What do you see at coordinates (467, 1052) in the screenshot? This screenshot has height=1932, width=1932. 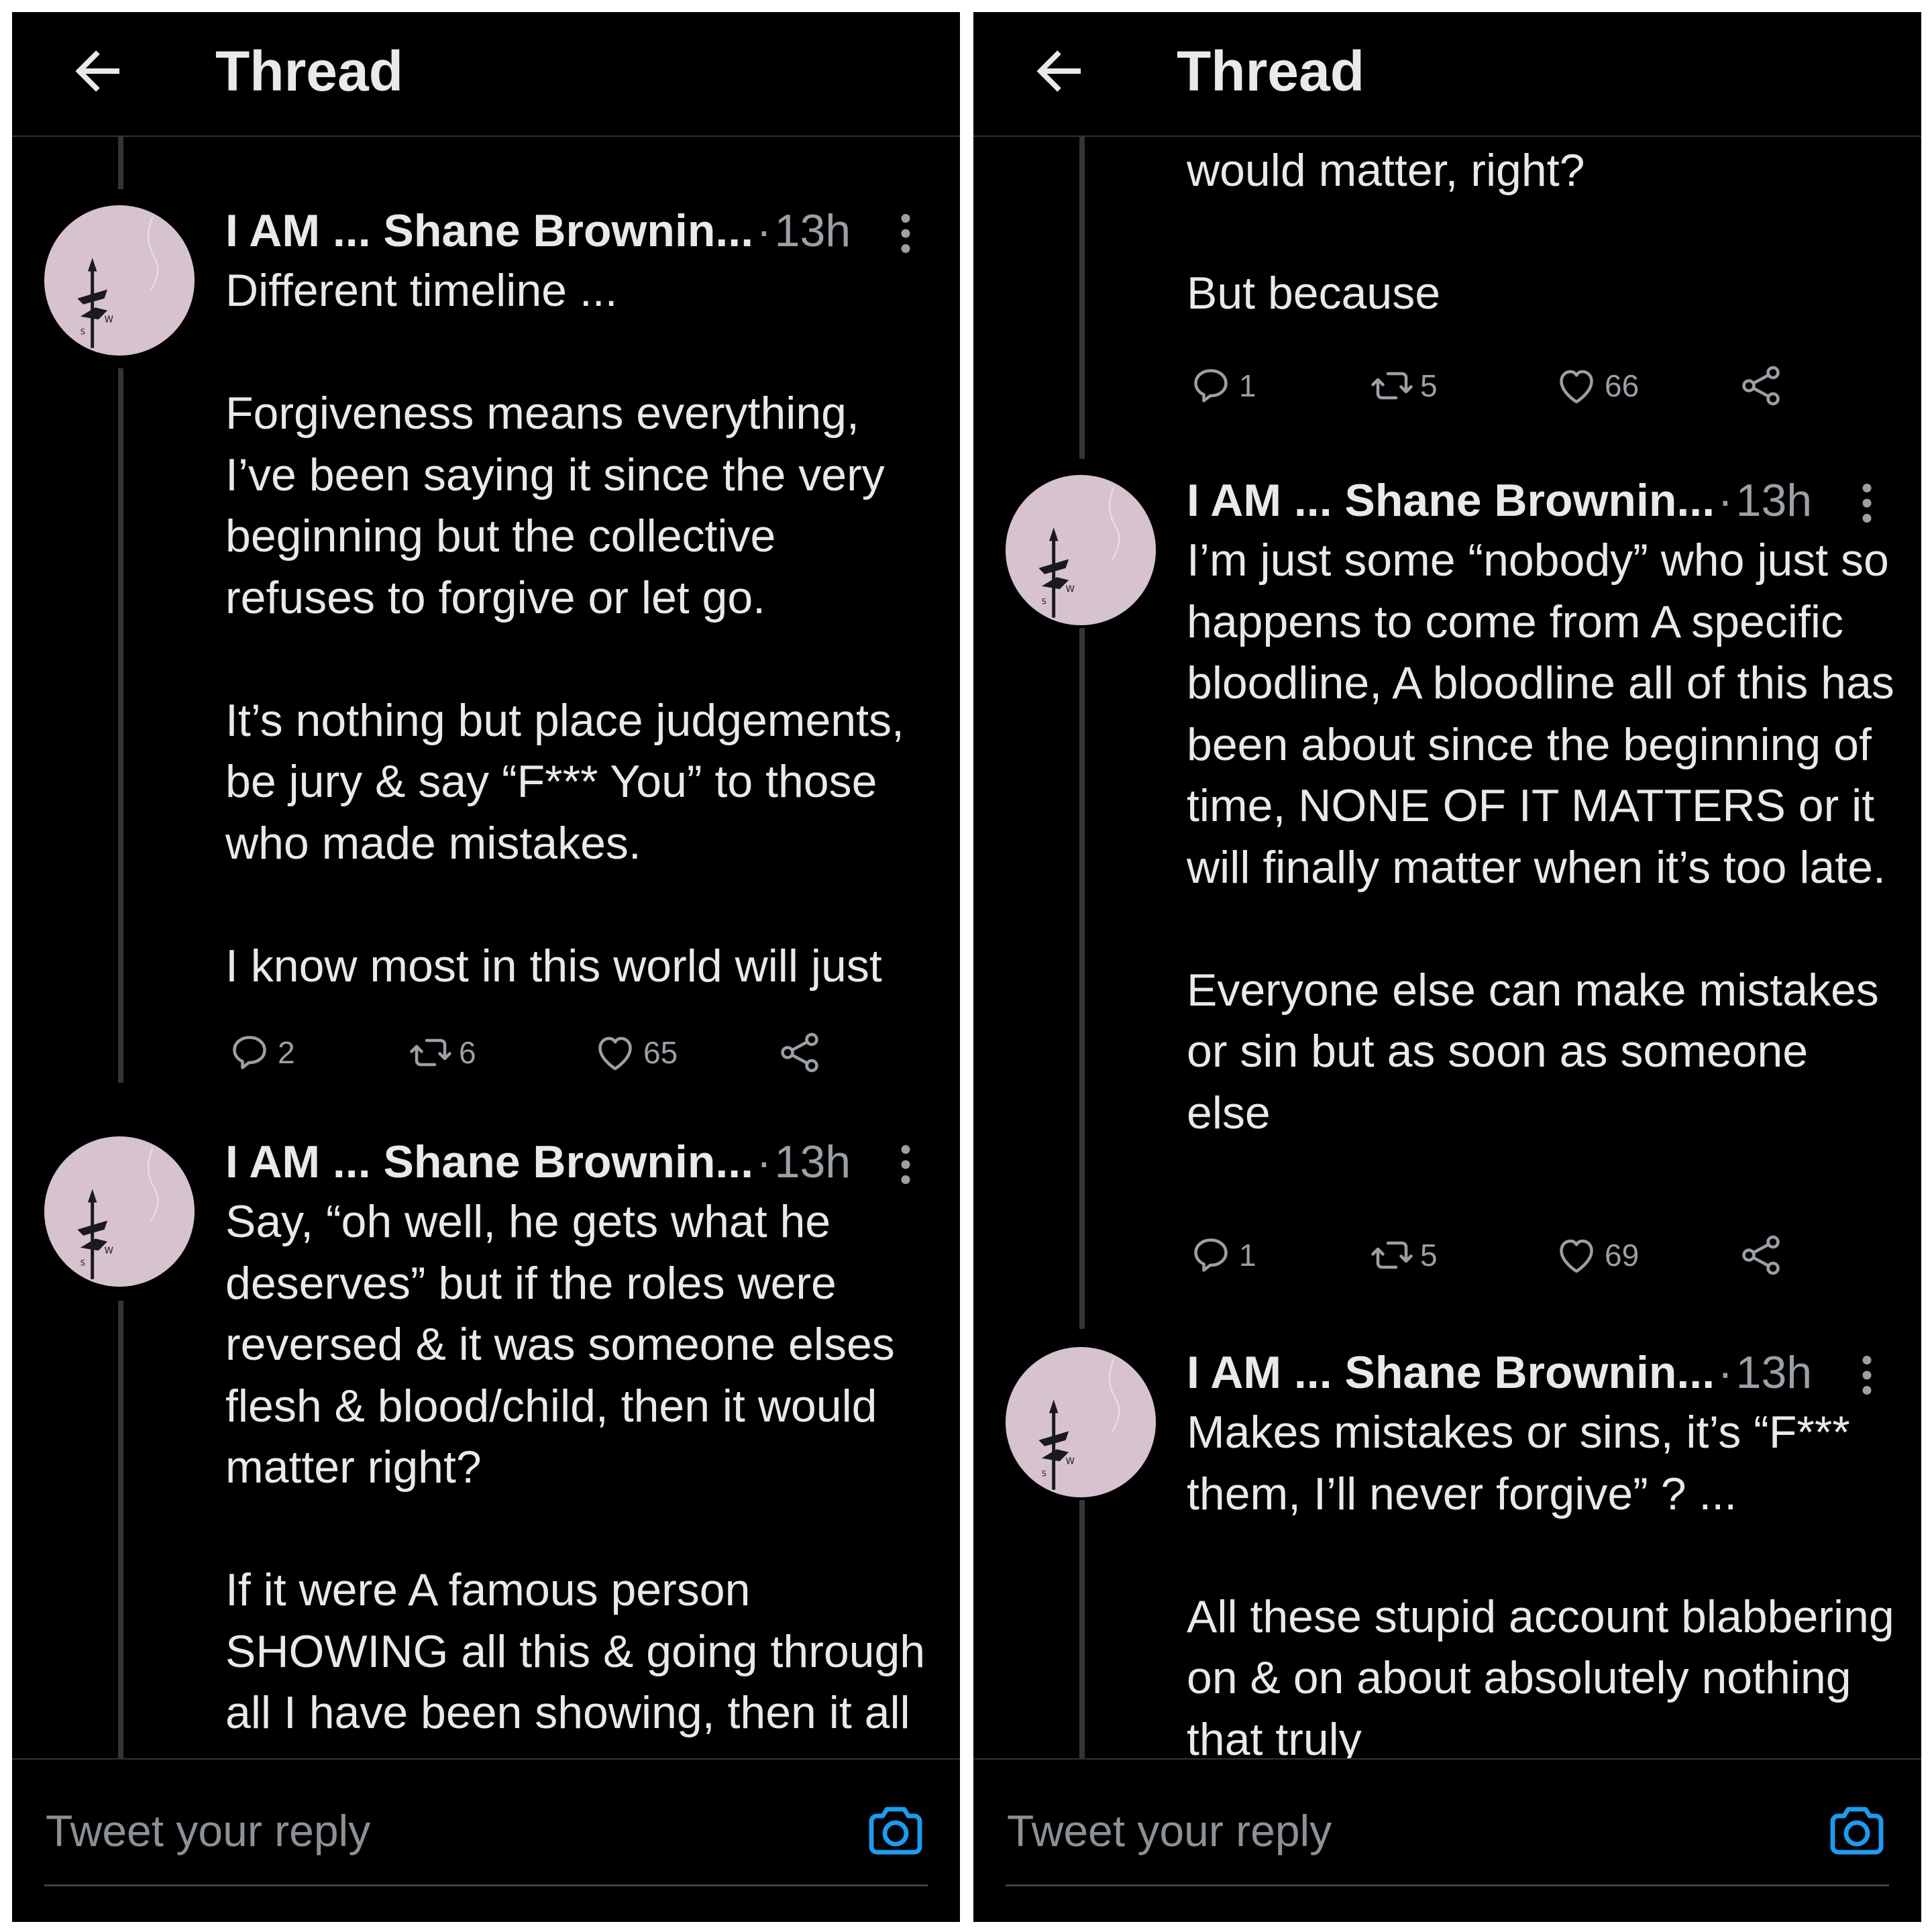 I see `retweet-count: 6` at bounding box center [467, 1052].